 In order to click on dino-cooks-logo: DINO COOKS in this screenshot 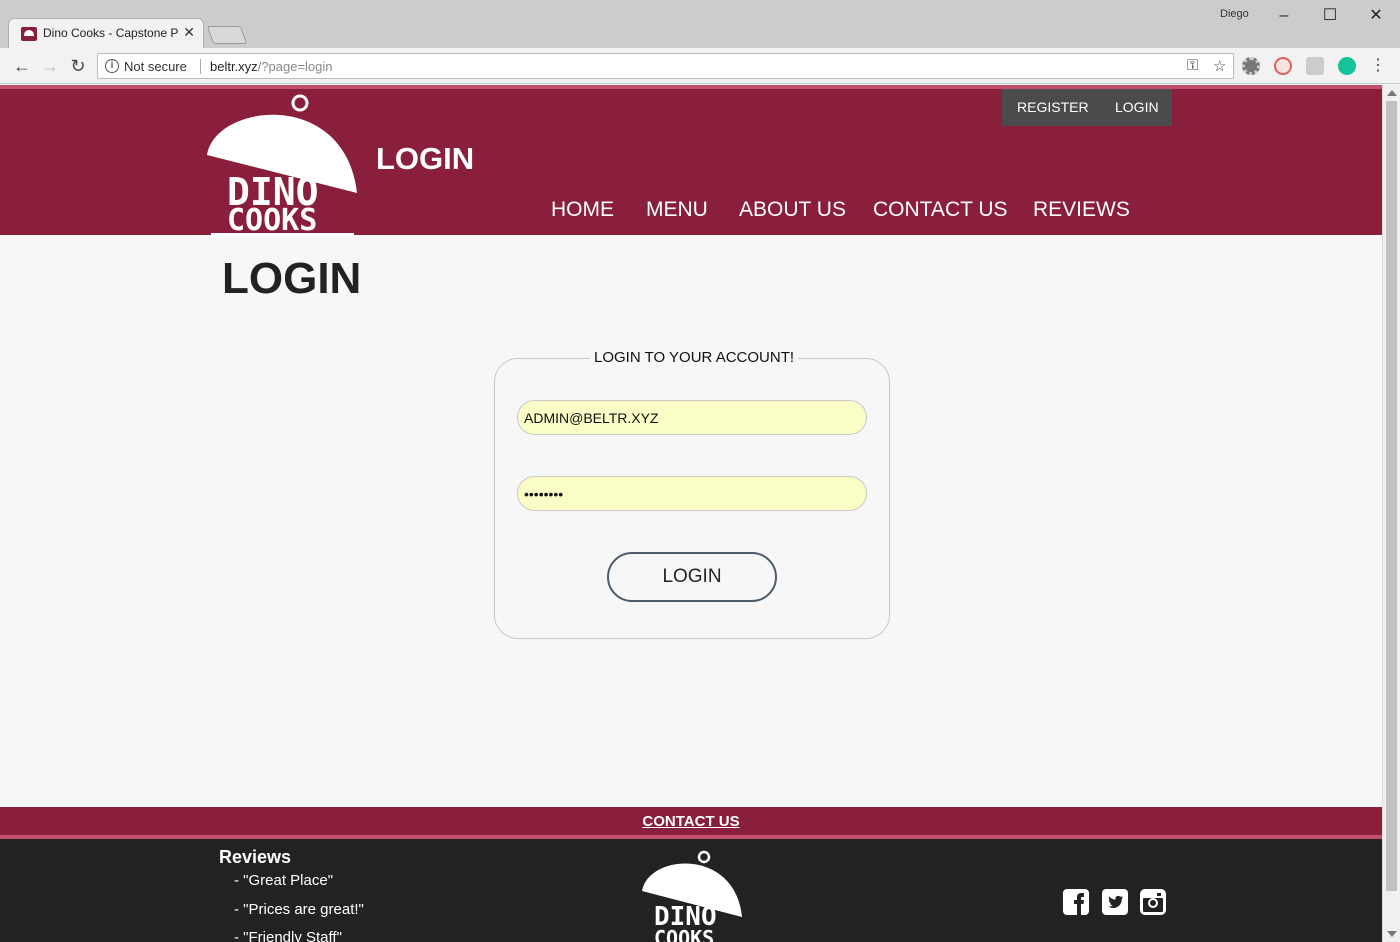, I will do `click(282, 165)`.